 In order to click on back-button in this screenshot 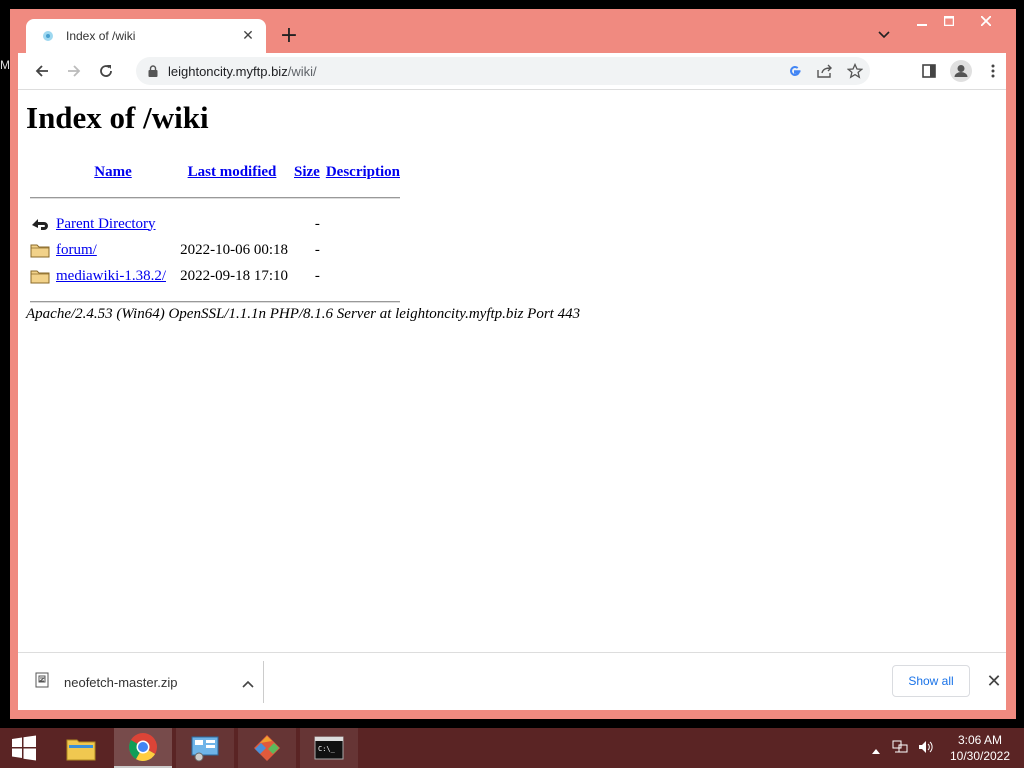, I will do `click(42, 71)`.